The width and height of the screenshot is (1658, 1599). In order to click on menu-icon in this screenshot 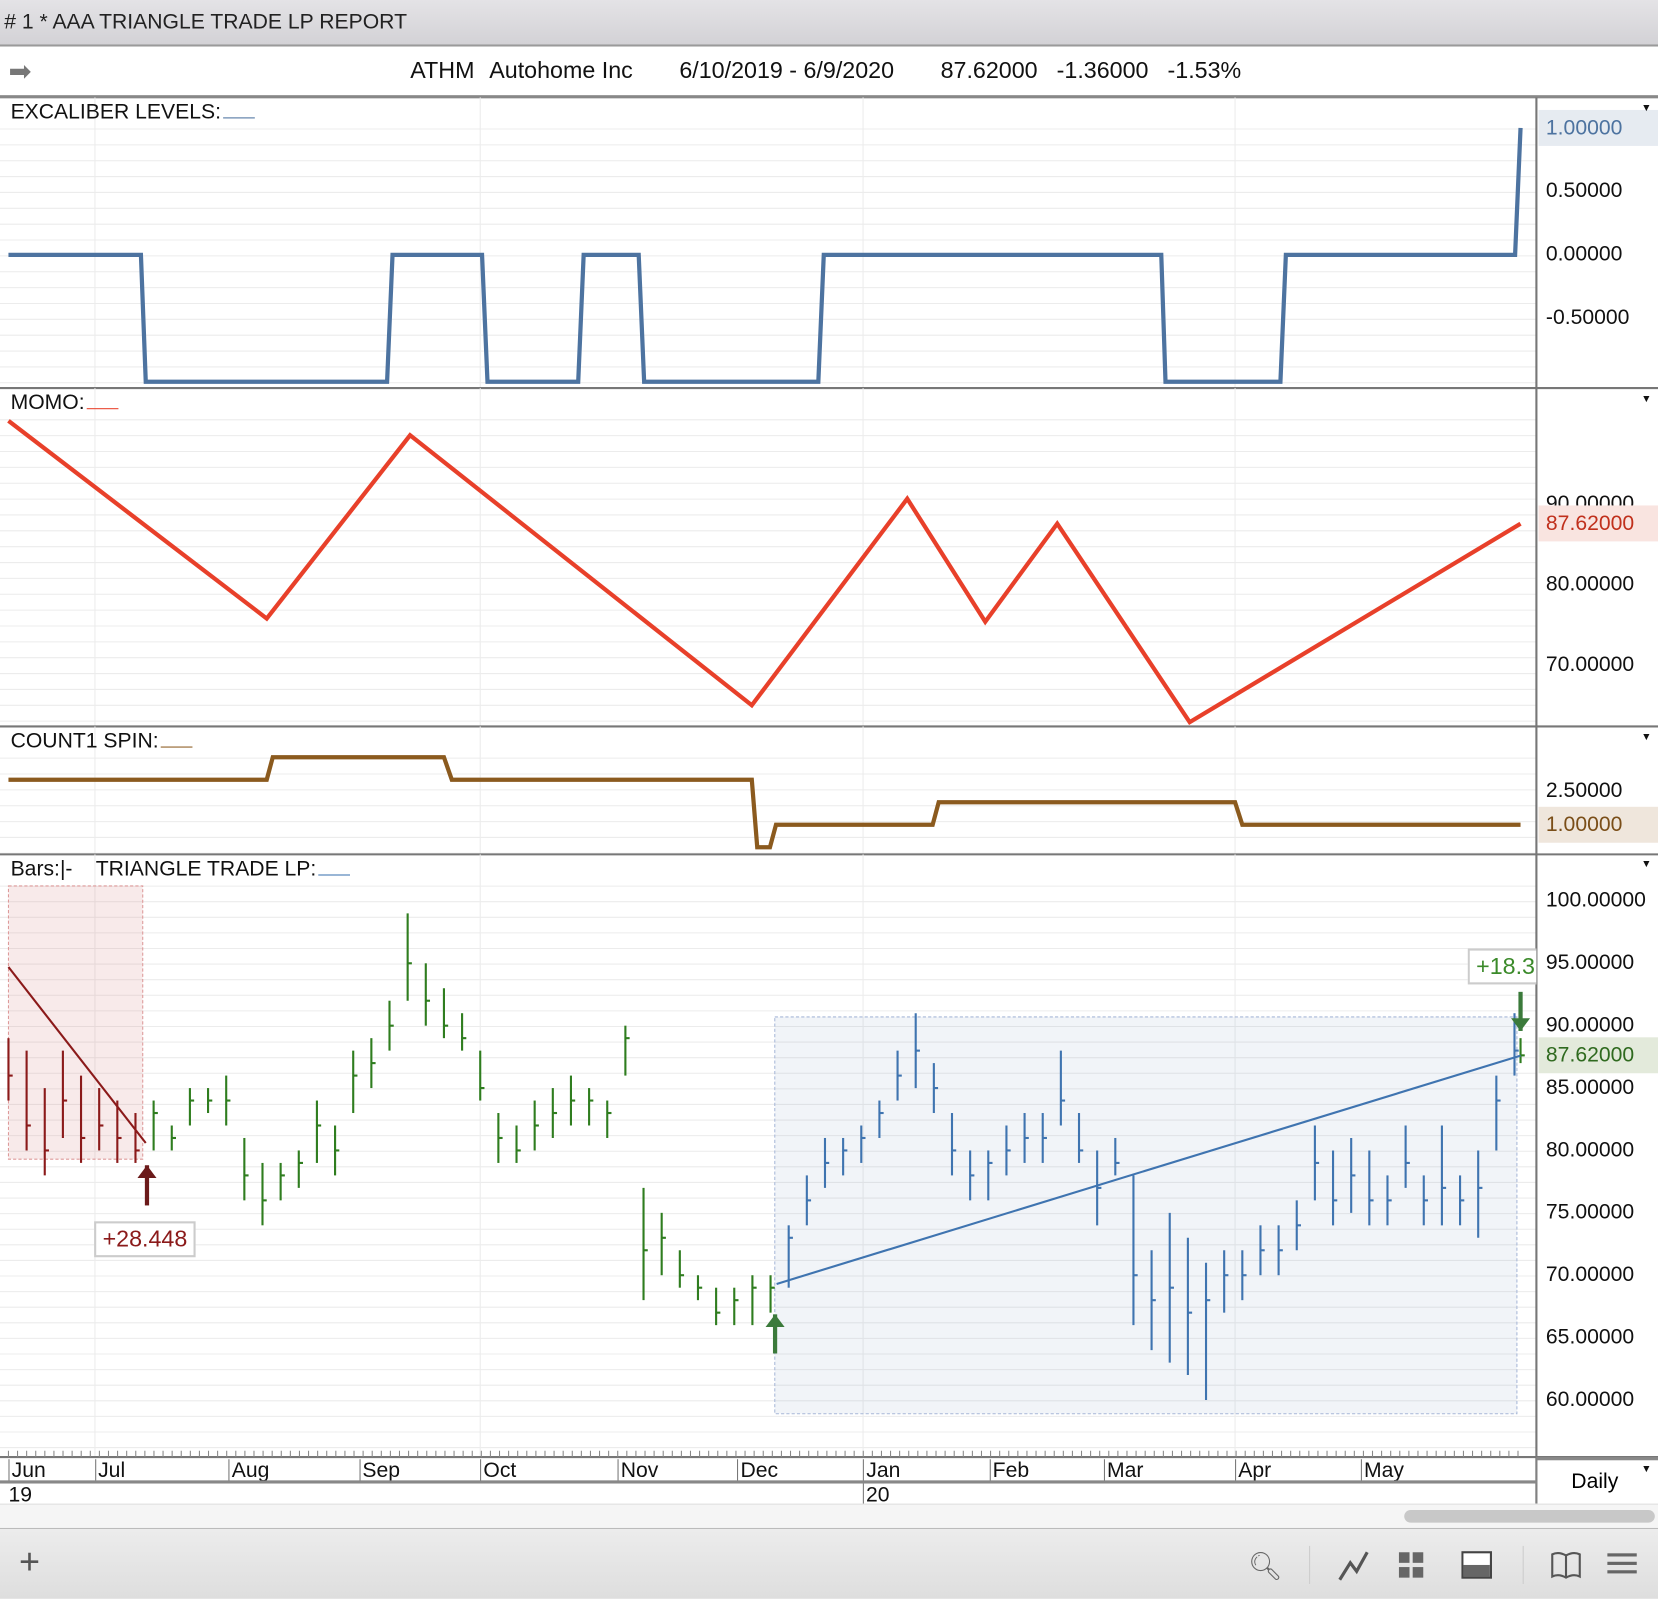, I will do `click(1622, 1567)`.